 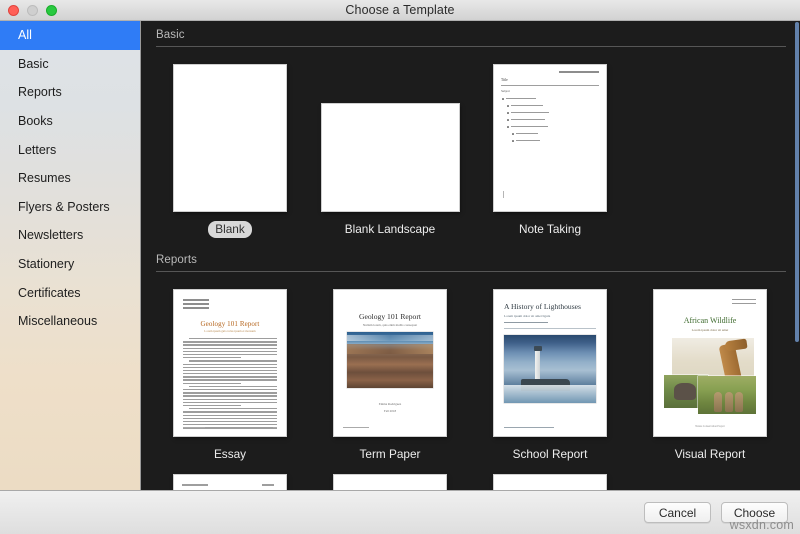 What do you see at coordinates (49, 292) in the screenshot?
I see `sidebar-item-label: Certificates` at bounding box center [49, 292].